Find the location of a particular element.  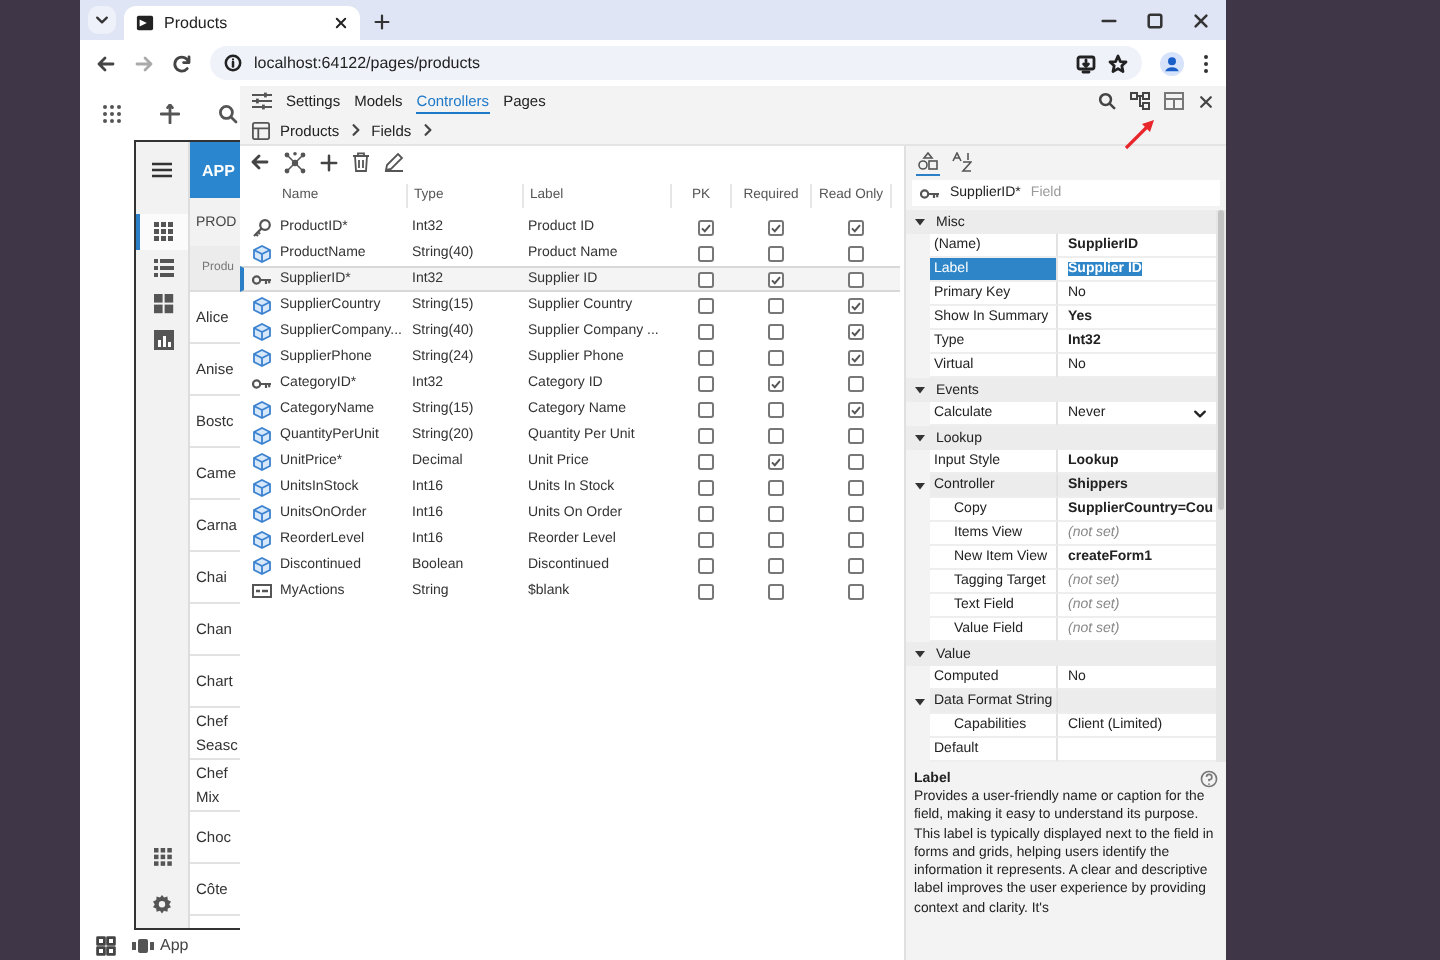

sliders-icon is located at coordinates (262, 101).